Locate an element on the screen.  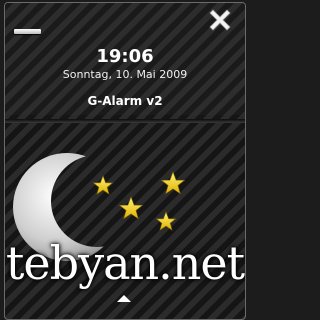
close-icon is located at coordinates (220, 20).